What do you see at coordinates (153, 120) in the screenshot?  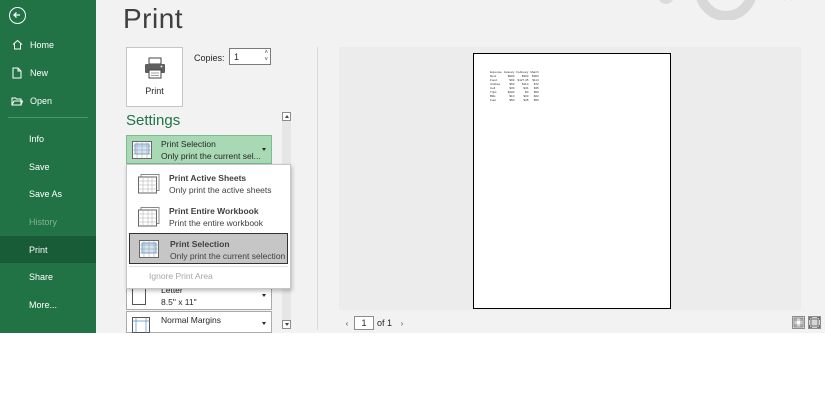 I see `settings-heading: Settings` at bounding box center [153, 120].